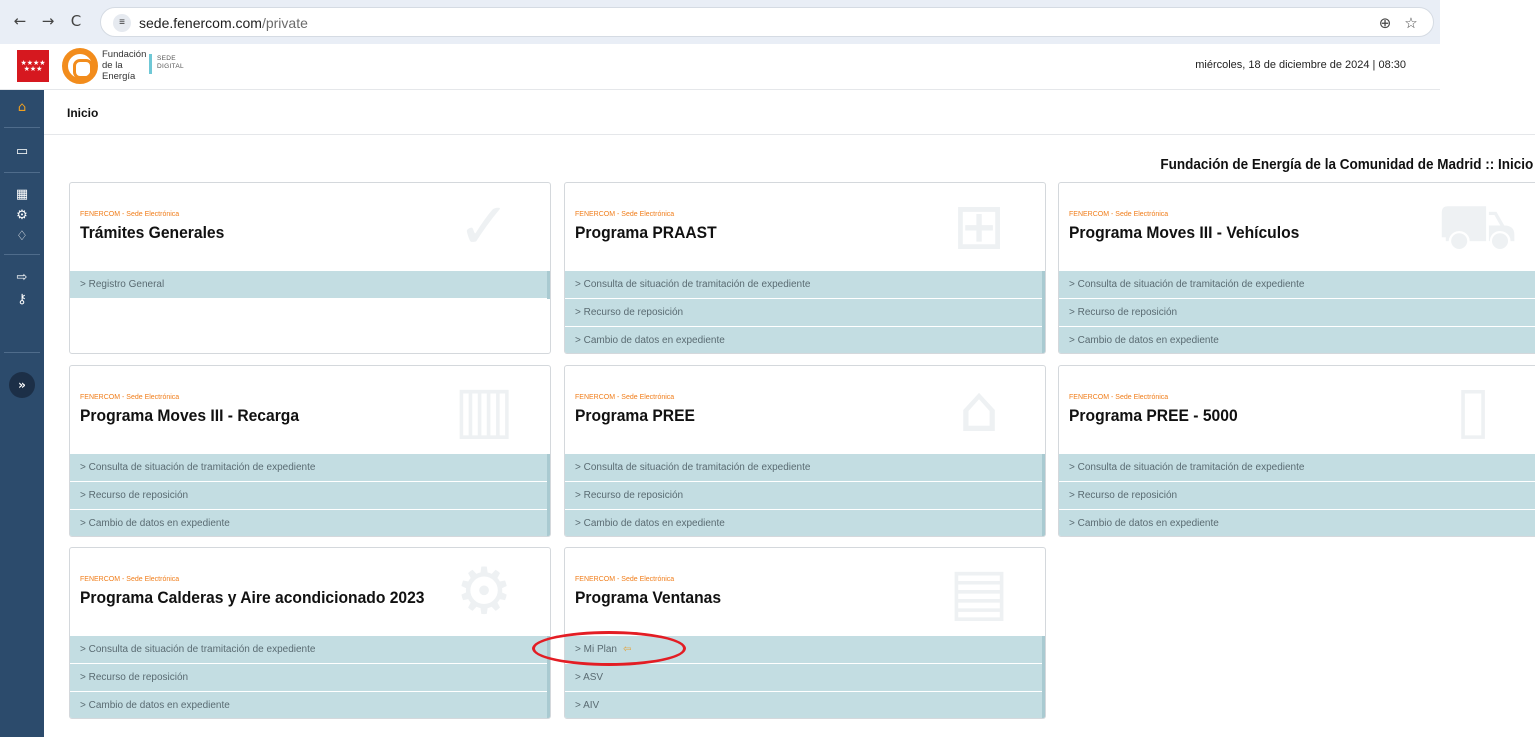  Describe the element at coordinates (1153, 415) in the screenshot. I see `card-title: Programa PREE - 5000` at that location.